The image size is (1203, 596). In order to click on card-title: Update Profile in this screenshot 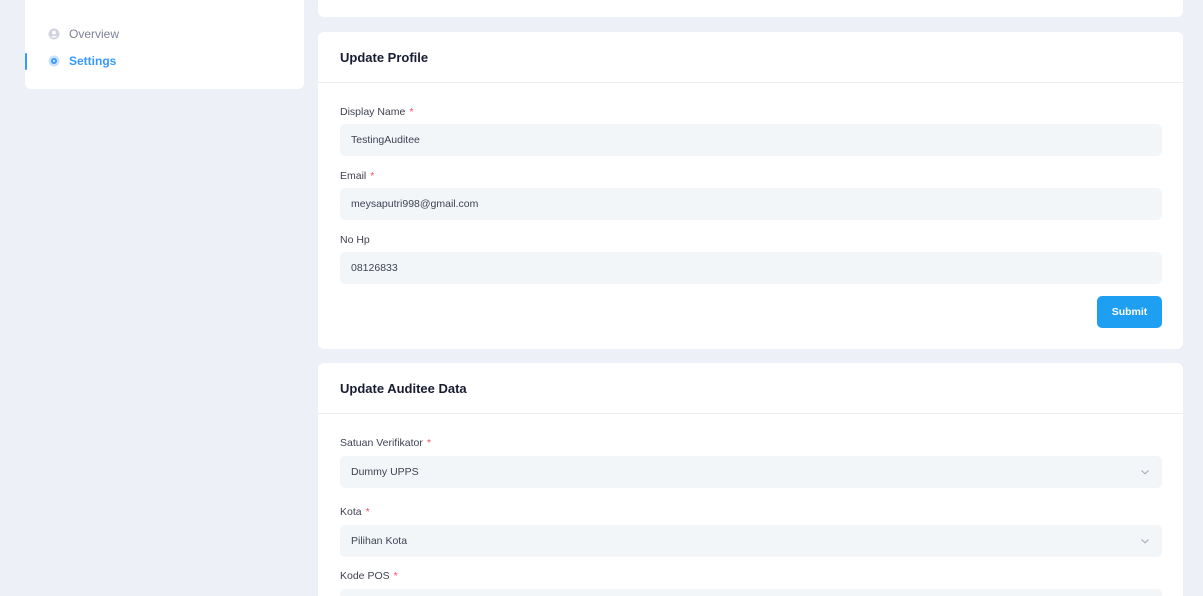, I will do `click(750, 57)`.